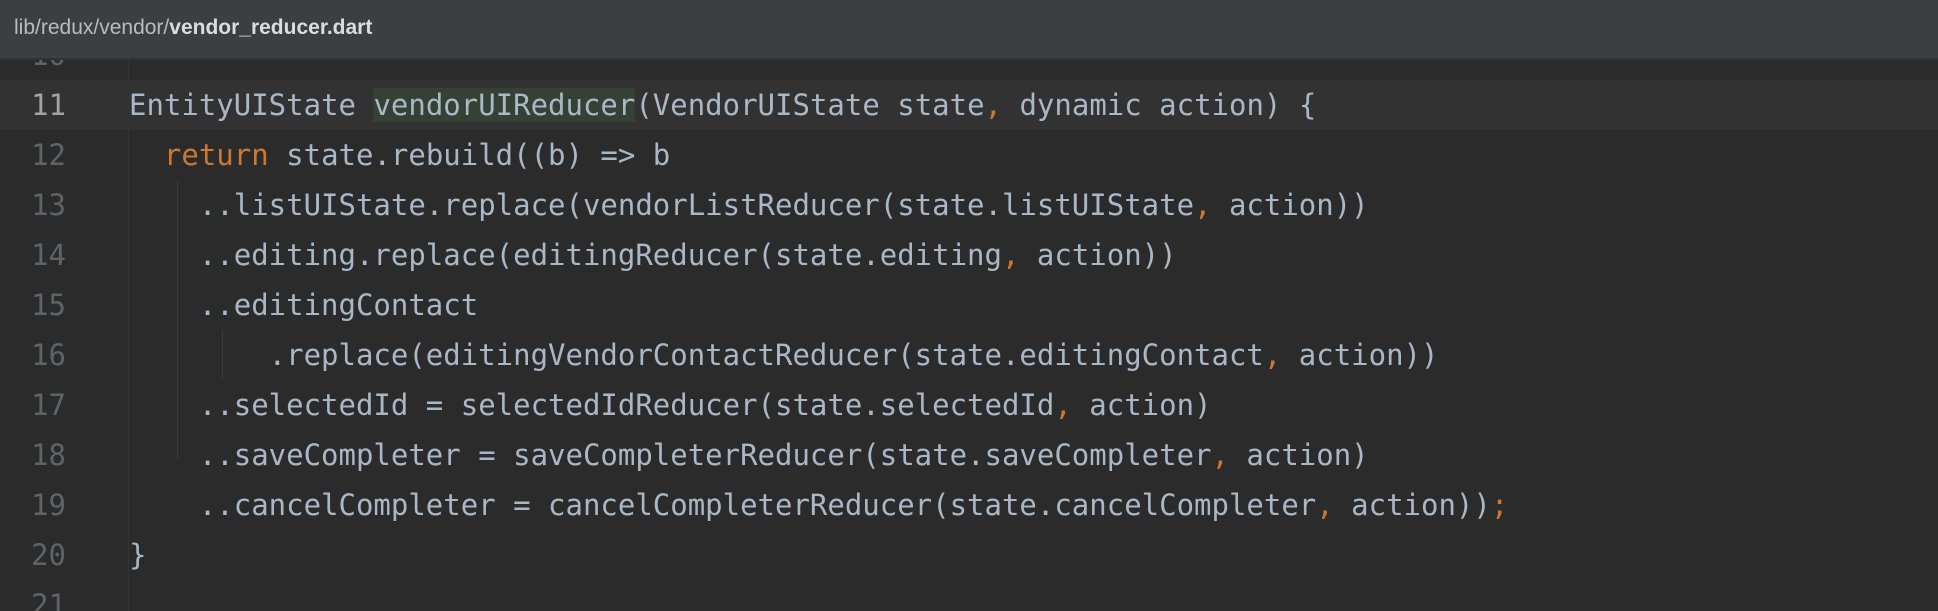 This screenshot has height=611, width=1938. Describe the element at coordinates (969, 305) in the screenshot. I see `code-line: 15 ..editingContact` at that location.